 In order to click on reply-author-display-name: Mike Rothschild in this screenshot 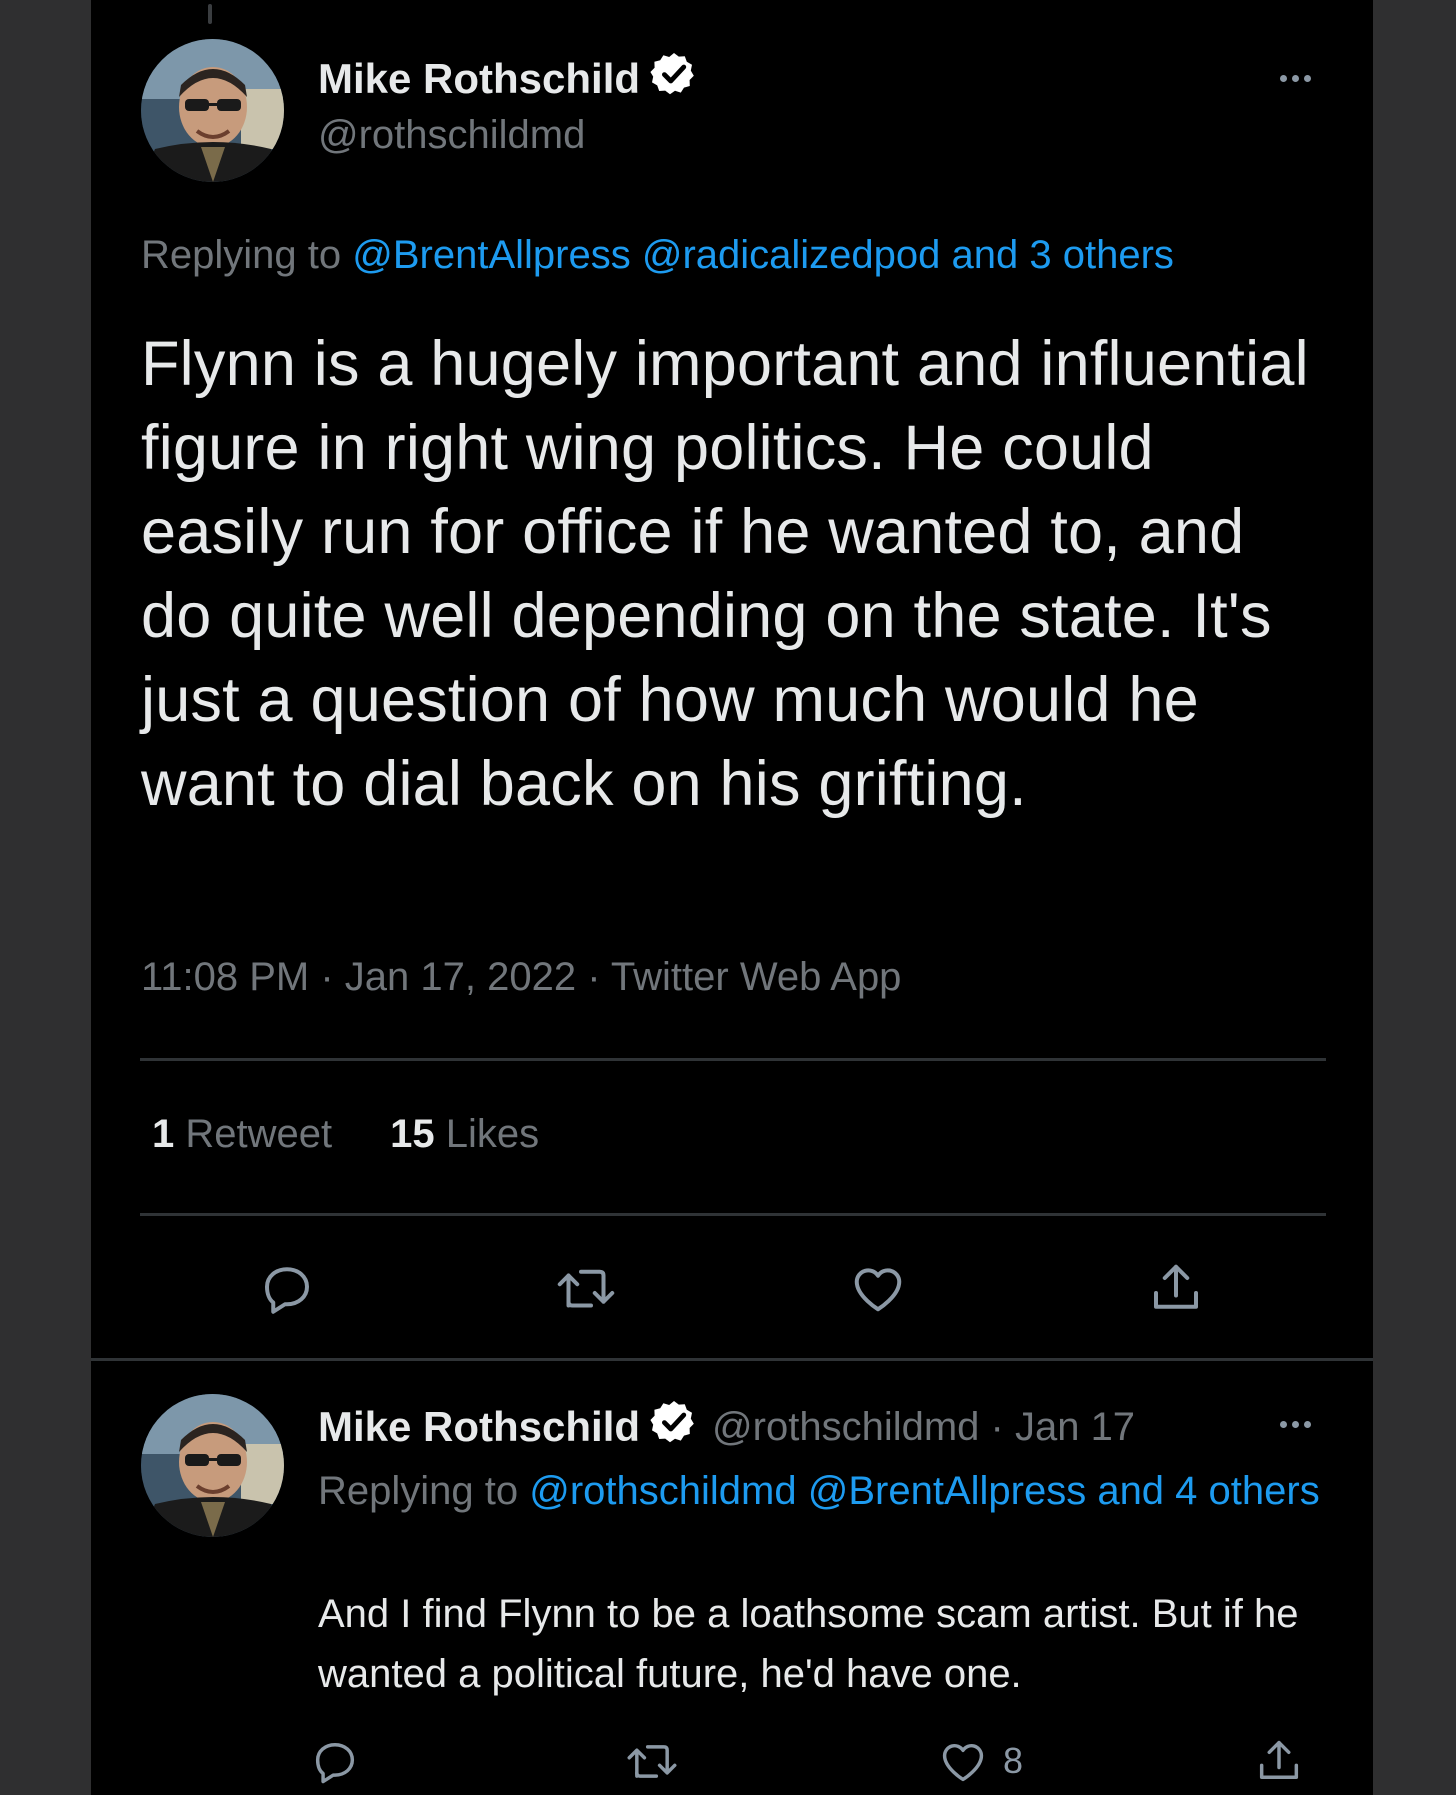, I will do `click(479, 1427)`.